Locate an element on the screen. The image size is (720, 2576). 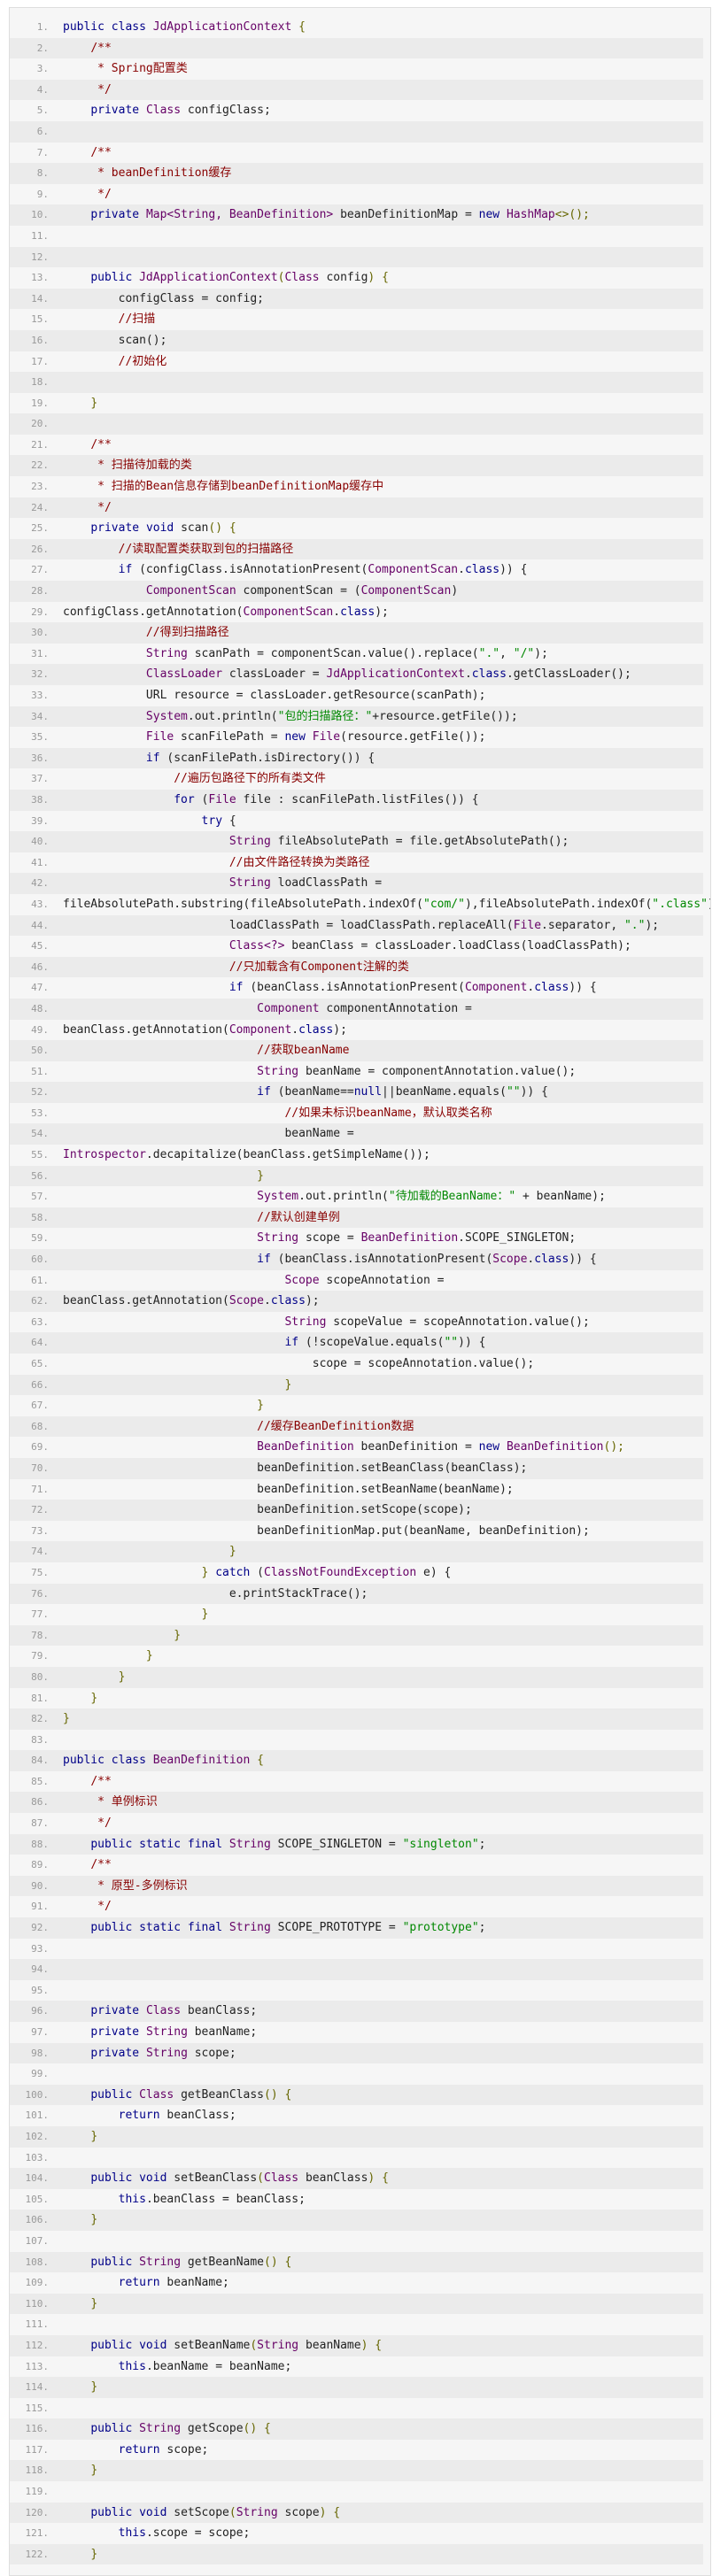
code-token: if is located at coordinates (152, 758).